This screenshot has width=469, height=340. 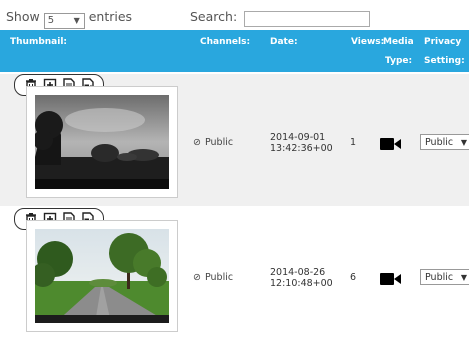 I want to click on time-value: 13:42:36+00, so click(x=301, y=148).